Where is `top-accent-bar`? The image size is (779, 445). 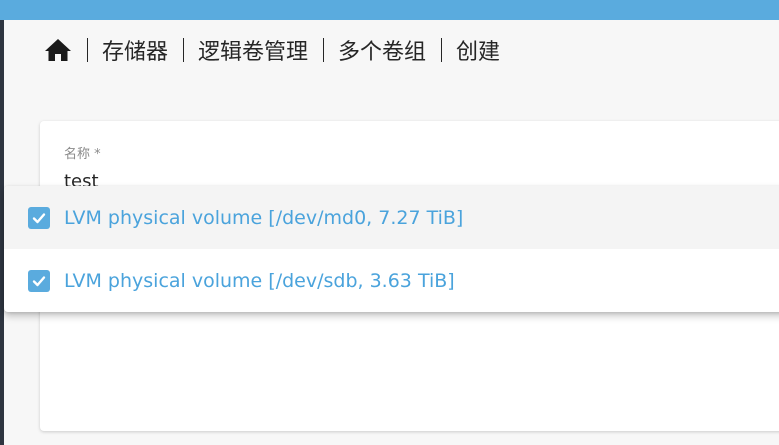 top-accent-bar is located at coordinates (389, 10).